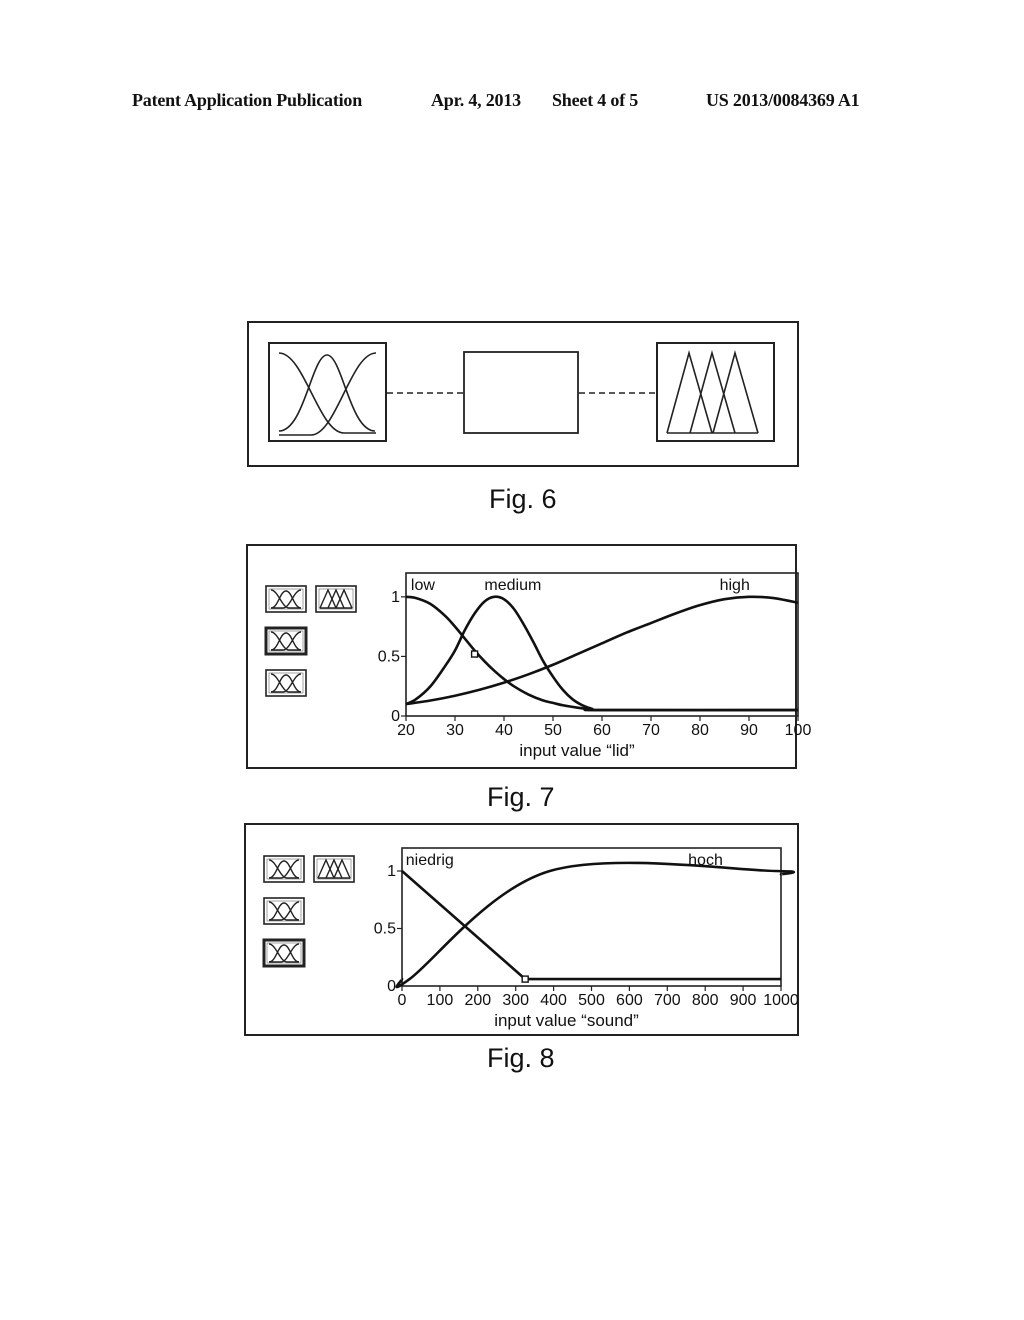 The width and height of the screenshot is (1024, 1320). Describe the element at coordinates (602, 650) in the screenshot. I see `series-line-high` at that location.